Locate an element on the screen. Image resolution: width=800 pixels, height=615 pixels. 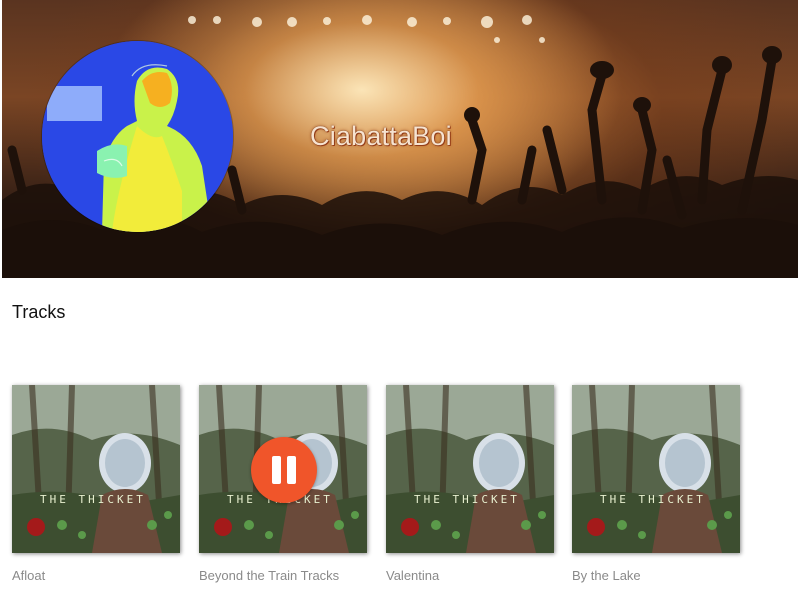
artist-name: CiabattaBoi is located at coordinates (381, 136).